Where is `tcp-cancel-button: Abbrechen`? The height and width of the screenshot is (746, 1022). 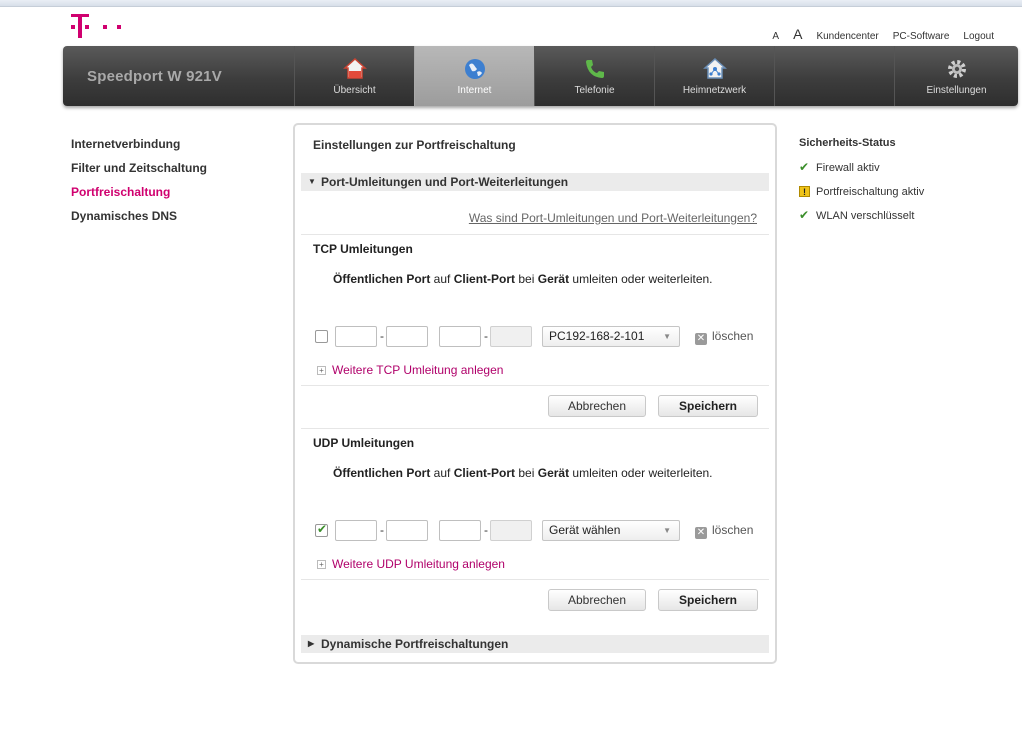
tcp-cancel-button: Abbrechen is located at coordinates (597, 406).